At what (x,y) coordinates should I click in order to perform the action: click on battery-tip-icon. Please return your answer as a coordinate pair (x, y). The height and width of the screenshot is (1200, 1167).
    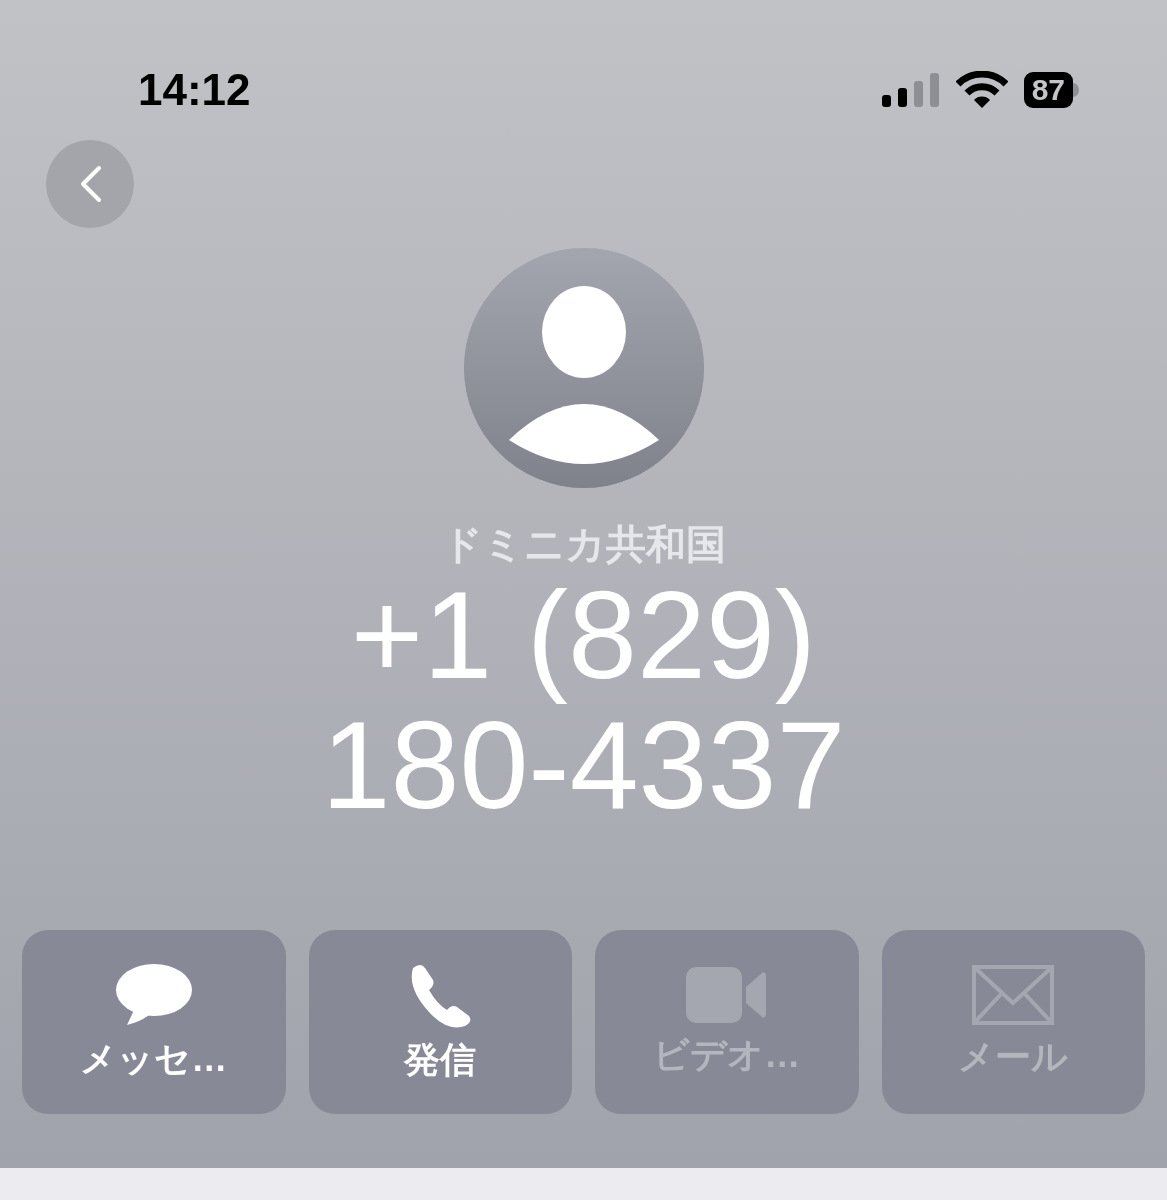
    Looking at the image, I should click on (1076, 90).